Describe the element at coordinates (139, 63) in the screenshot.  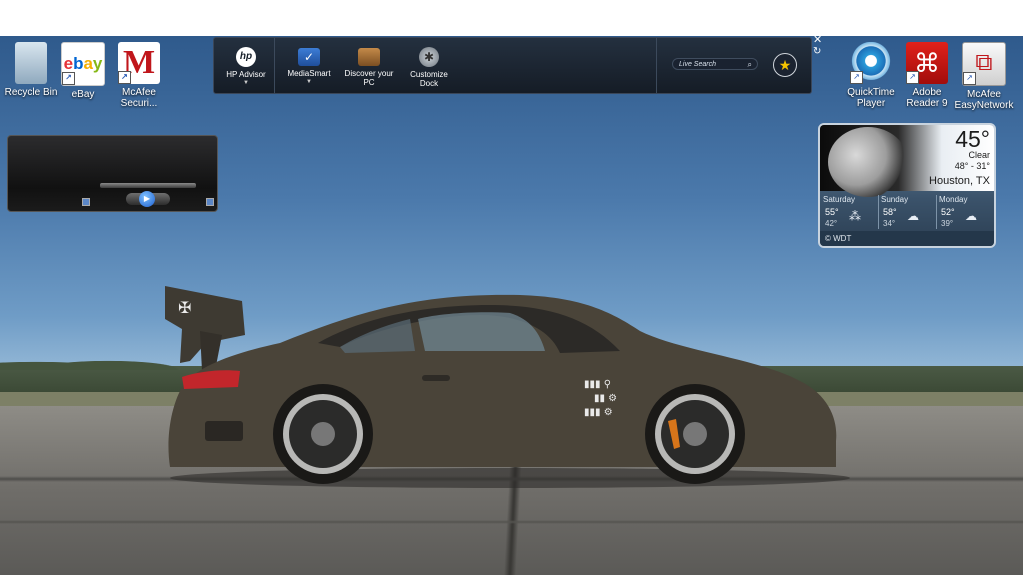
I see `mcafee-icon: M ↗` at that location.